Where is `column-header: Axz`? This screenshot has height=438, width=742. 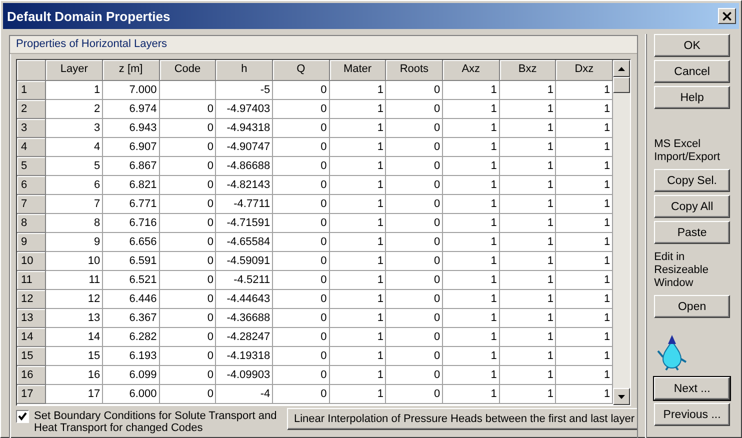 column-header: Axz is located at coordinates (471, 70).